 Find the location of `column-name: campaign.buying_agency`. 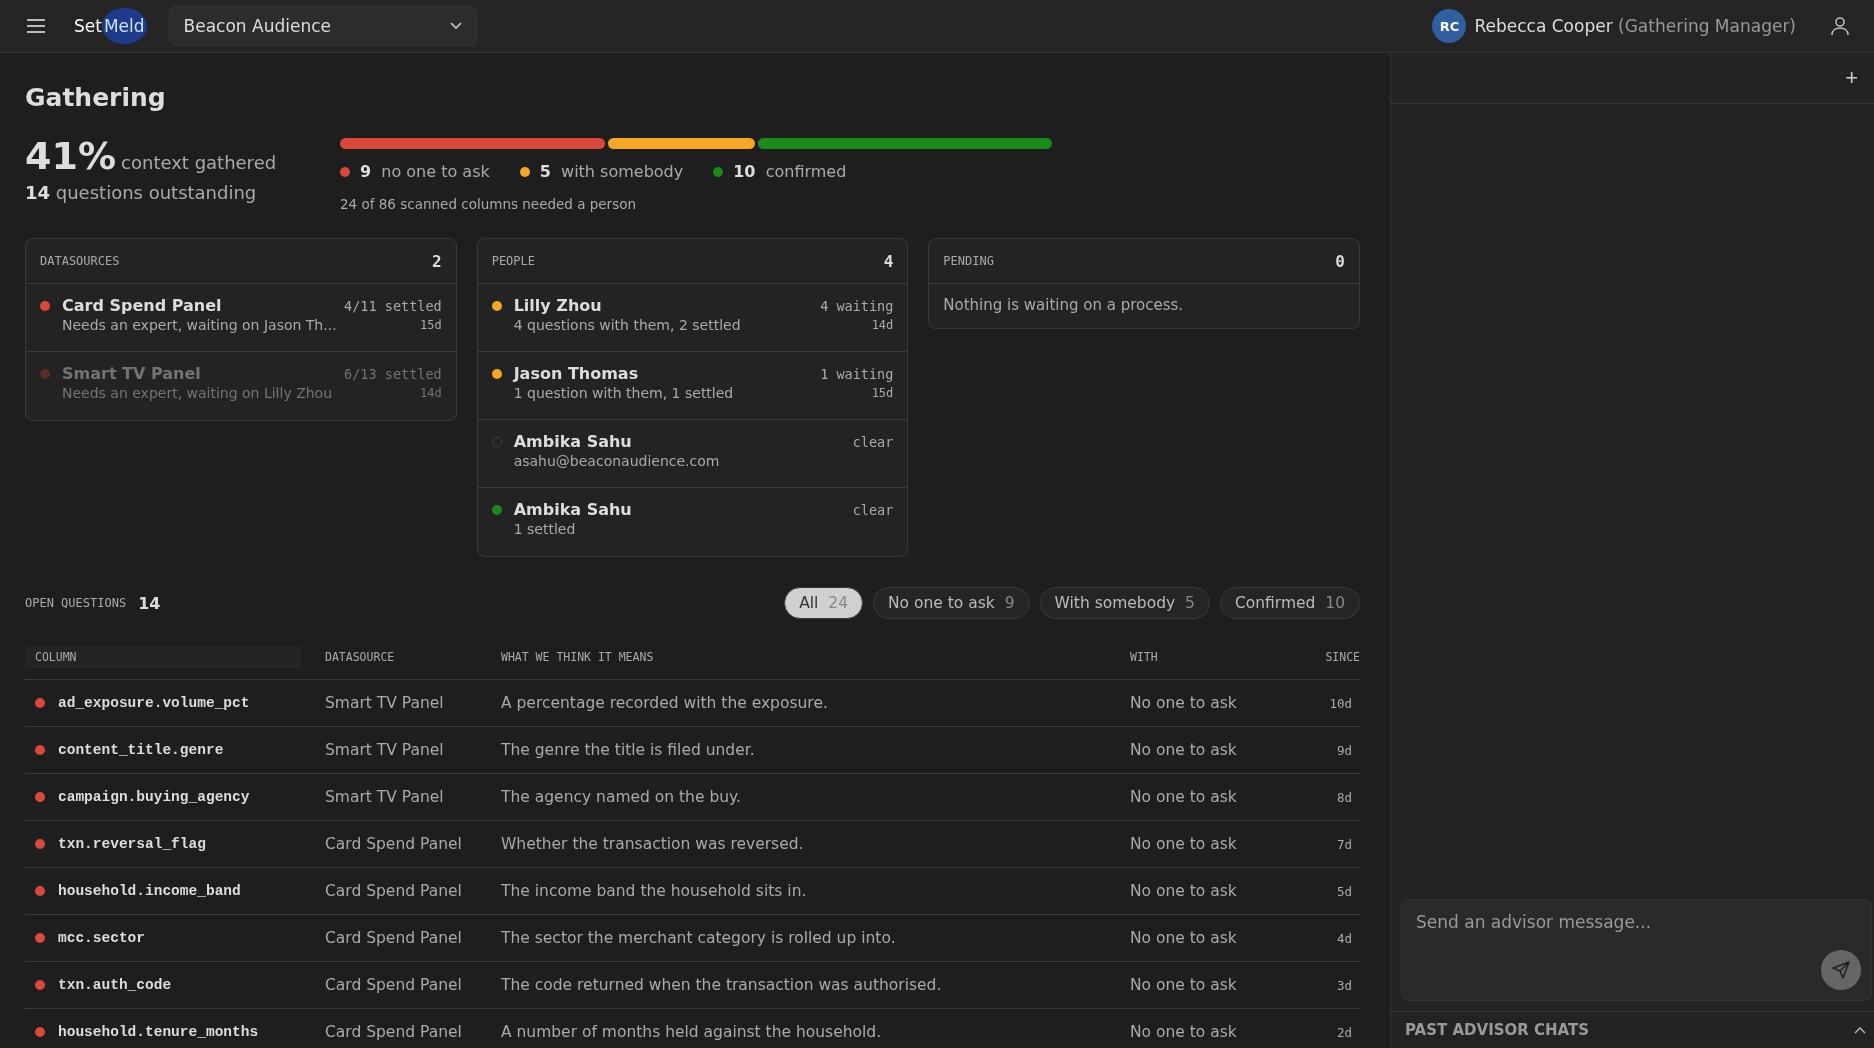

column-name: campaign.buying_agency is located at coordinates (154, 797).